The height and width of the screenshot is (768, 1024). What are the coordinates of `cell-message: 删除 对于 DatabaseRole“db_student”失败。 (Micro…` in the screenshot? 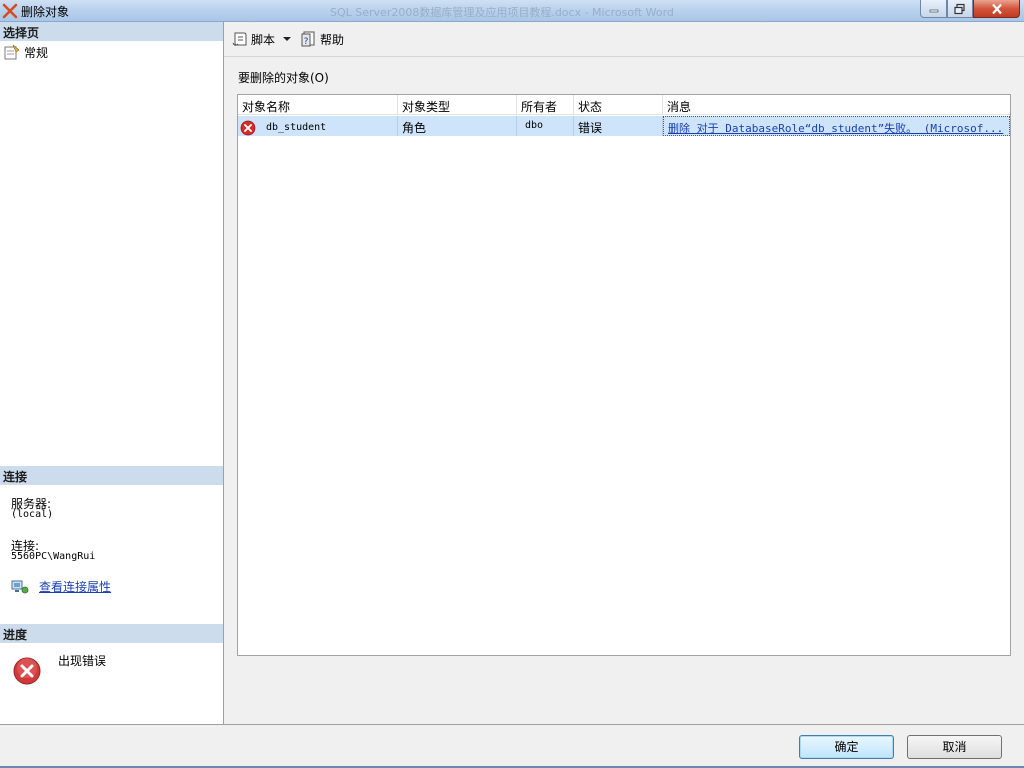 It's located at (836, 126).